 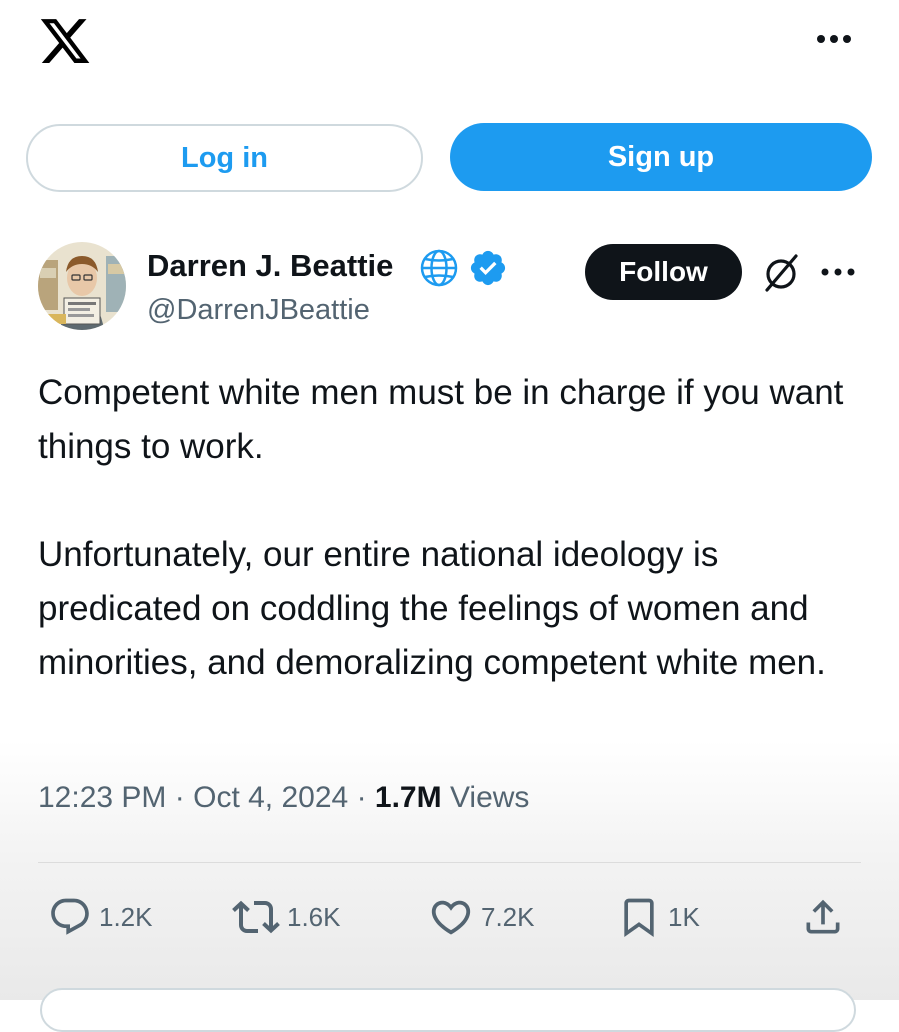 I want to click on globe-icon, so click(x=439, y=268).